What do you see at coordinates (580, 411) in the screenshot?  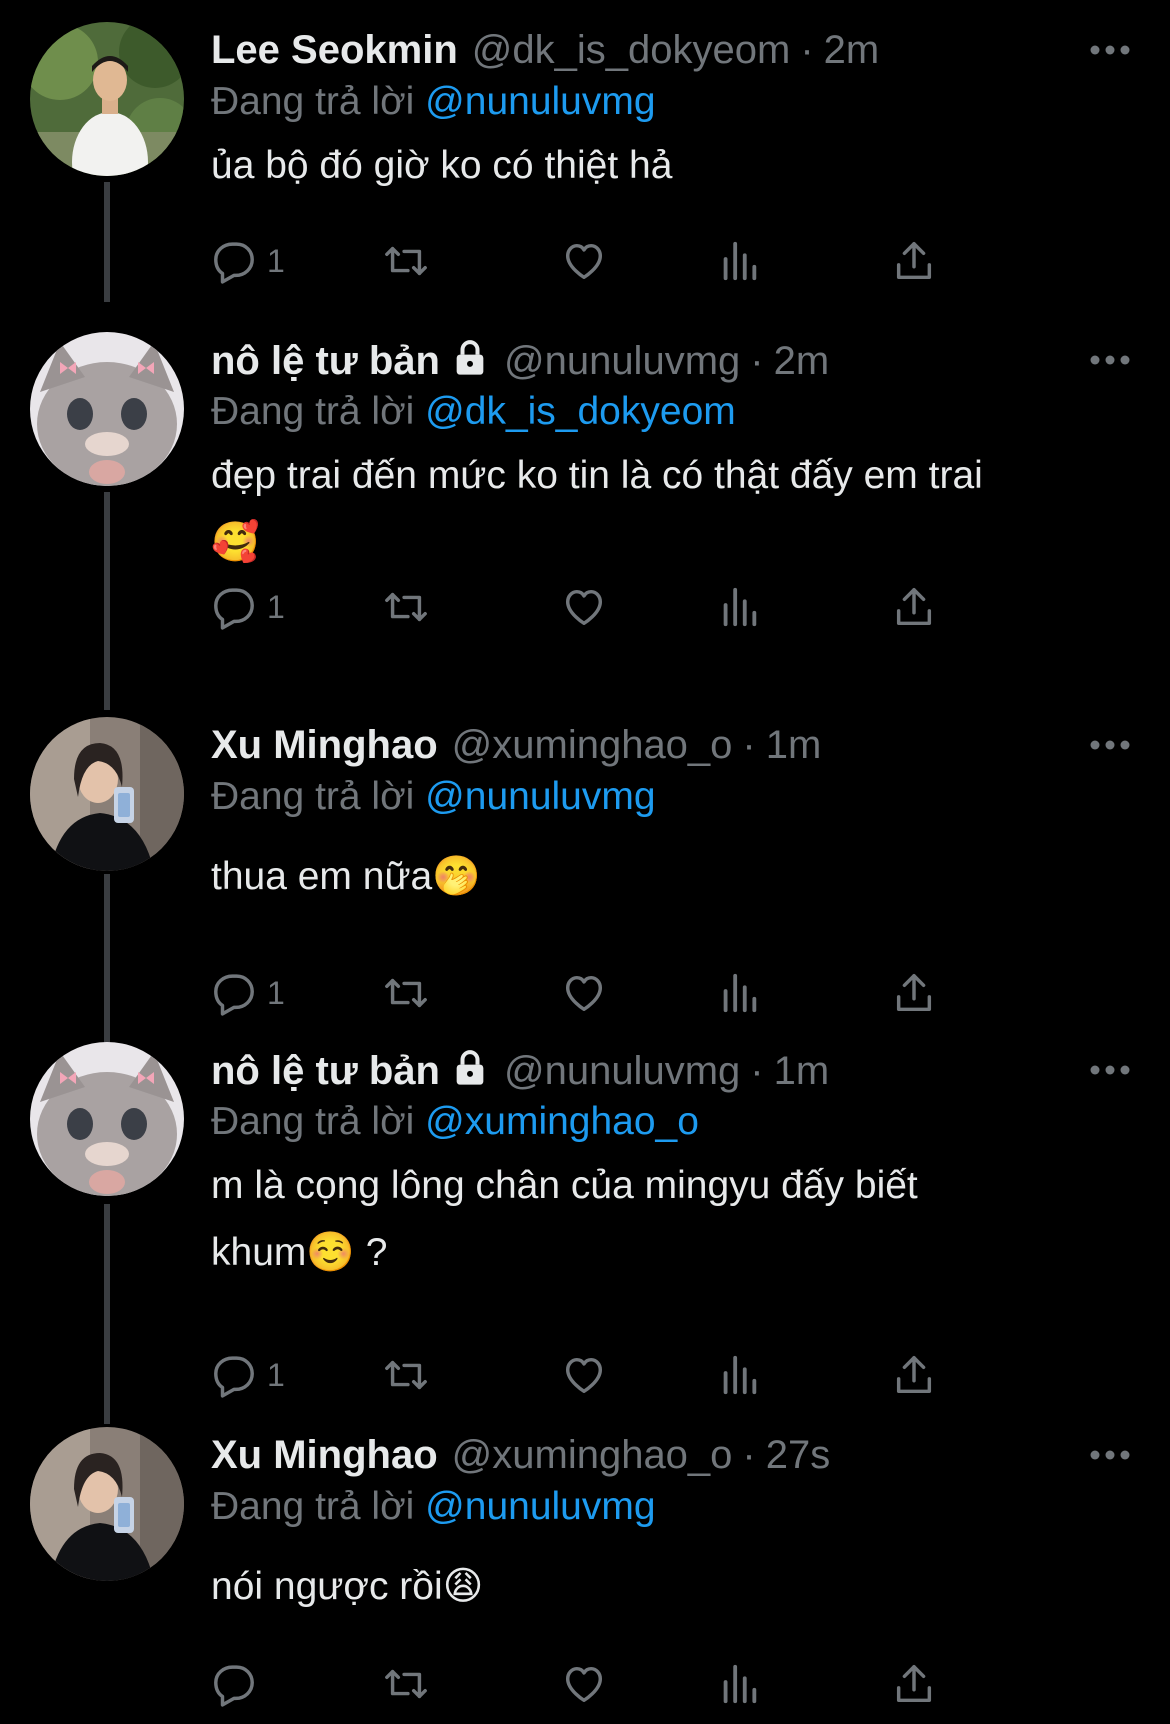 I see `mention-link: @dk_is_dokyeom` at bounding box center [580, 411].